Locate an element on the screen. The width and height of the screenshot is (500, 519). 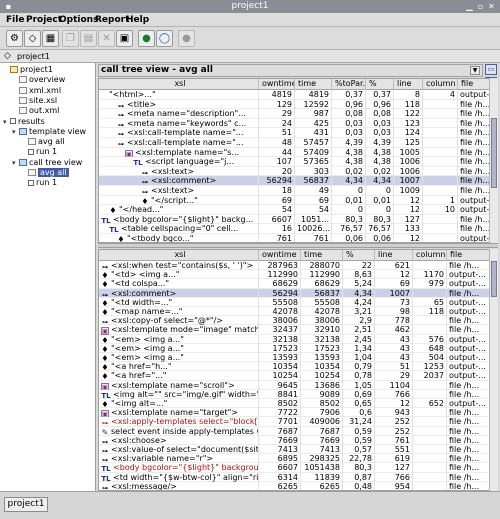
table-icon: ▦ is located at coordinates (50, 38).